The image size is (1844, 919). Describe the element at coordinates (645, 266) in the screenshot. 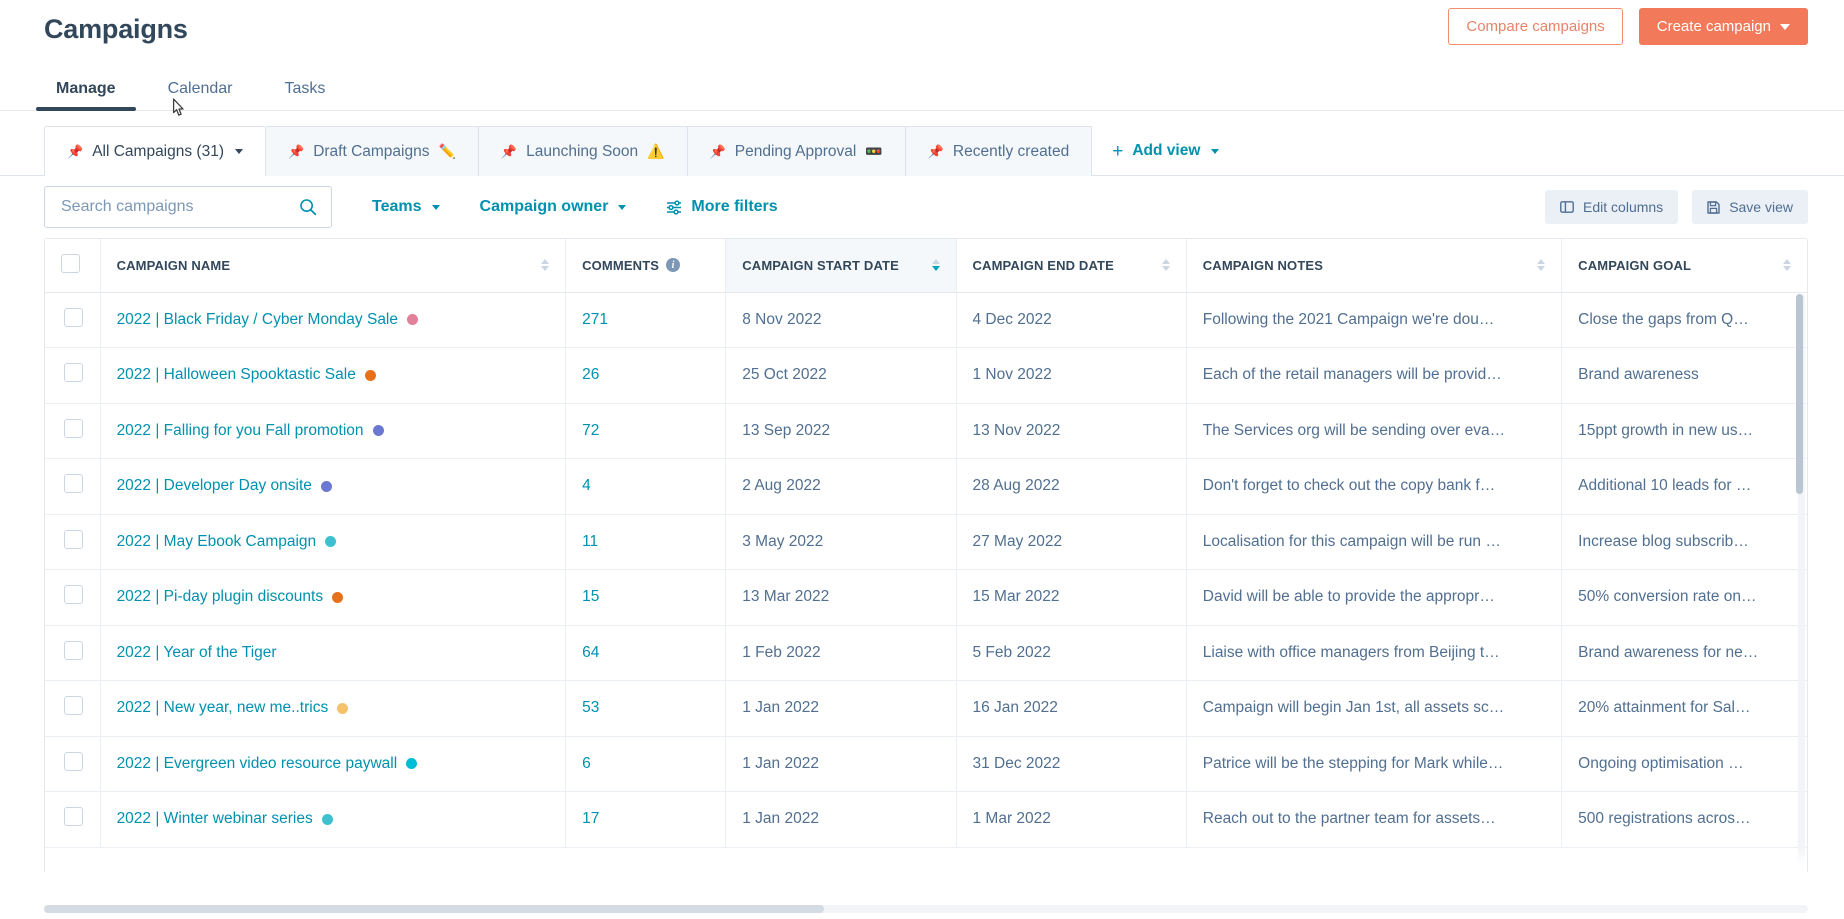

I see `column-header-comments: COMMENTS i` at that location.